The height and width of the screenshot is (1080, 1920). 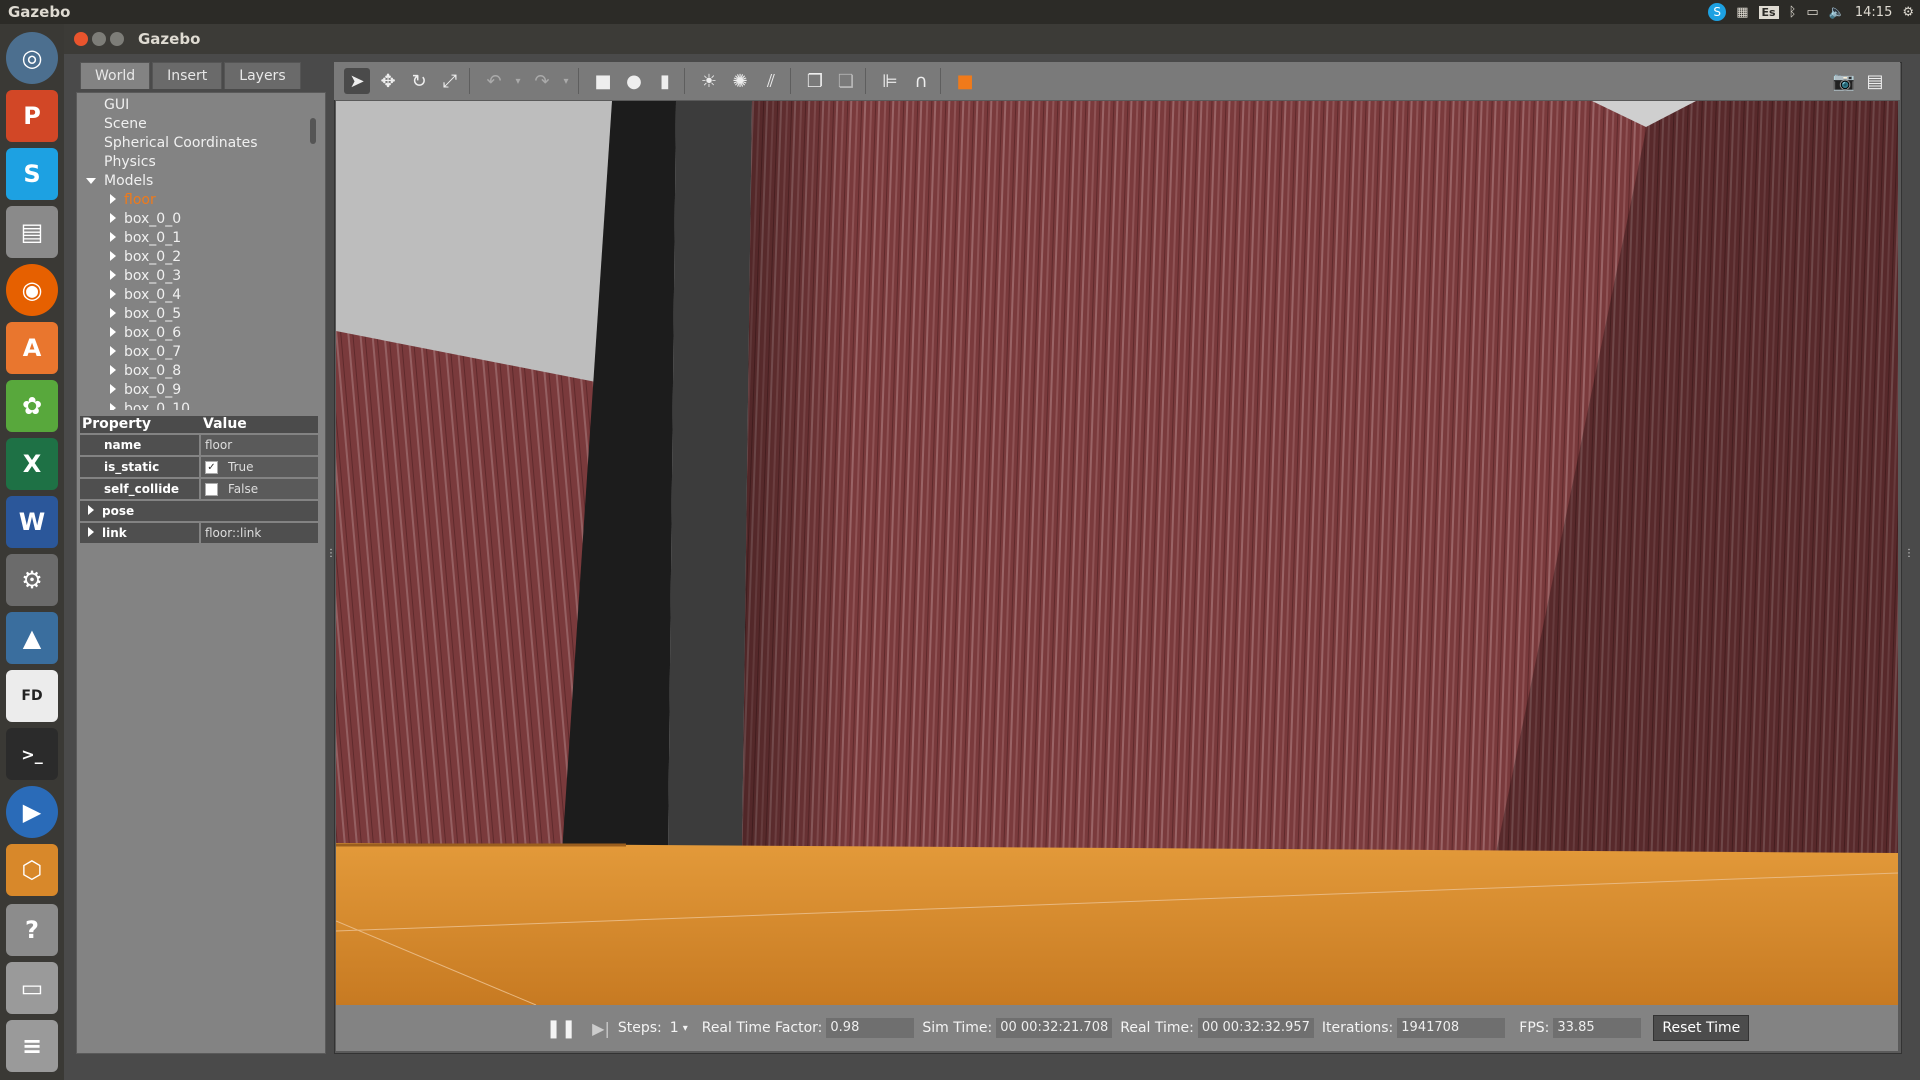 I want to click on tree-item-box: box_0_1, so click(x=145, y=238).